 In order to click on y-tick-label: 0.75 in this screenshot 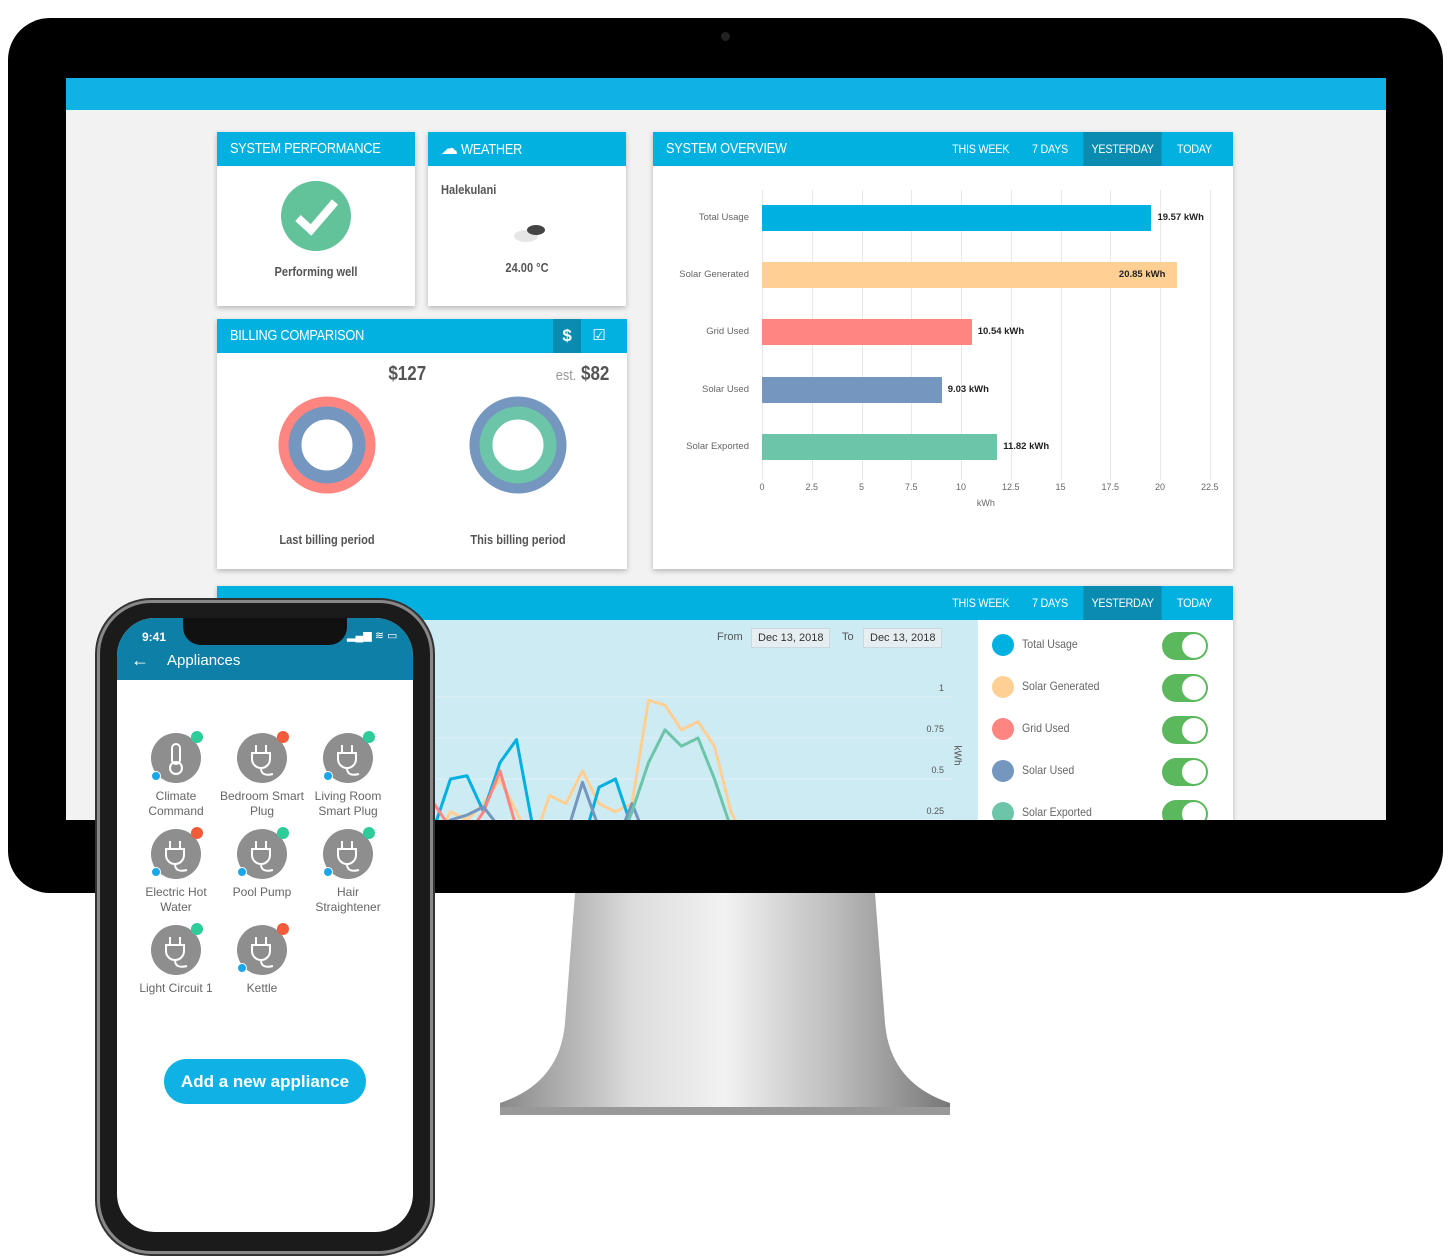, I will do `click(935, 729)`.